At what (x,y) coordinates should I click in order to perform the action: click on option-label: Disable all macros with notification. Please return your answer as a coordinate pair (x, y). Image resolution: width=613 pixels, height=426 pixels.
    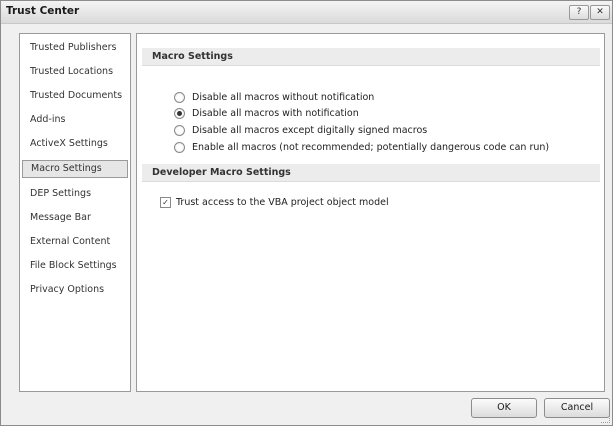
    Looking at the image, I should click on (275, 113).